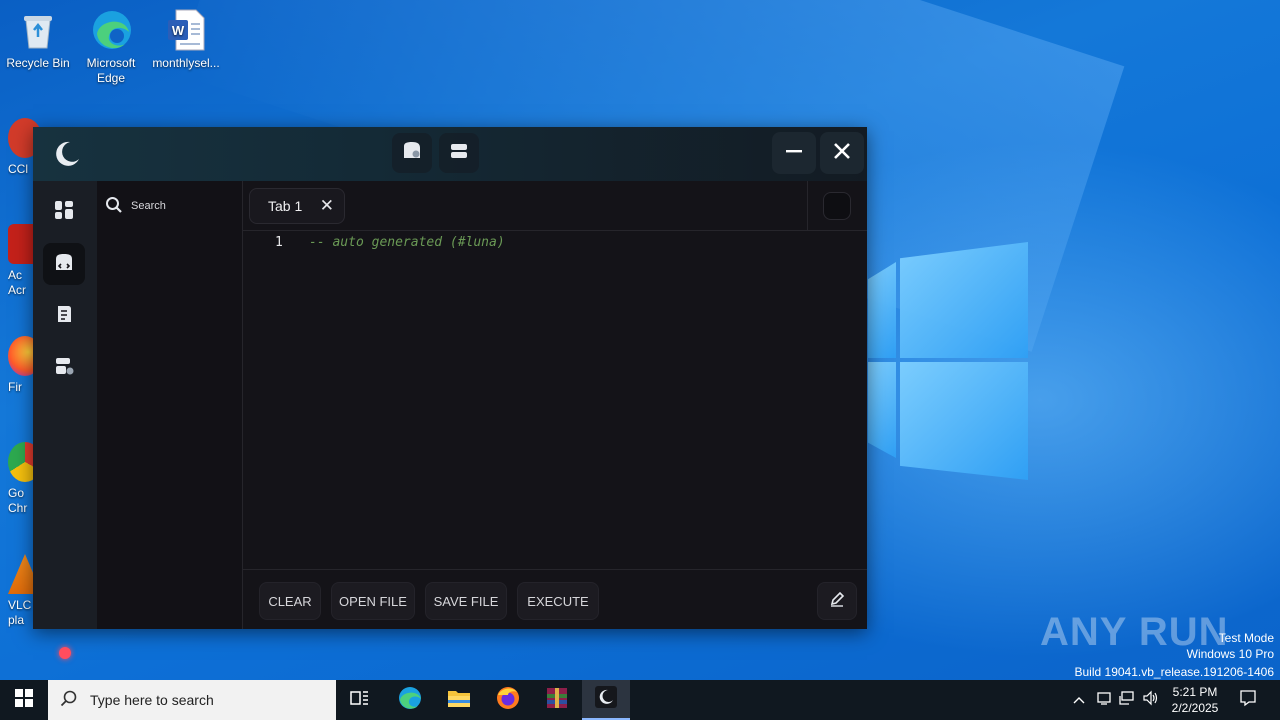  I want to click on start-button, so click(24, 700).